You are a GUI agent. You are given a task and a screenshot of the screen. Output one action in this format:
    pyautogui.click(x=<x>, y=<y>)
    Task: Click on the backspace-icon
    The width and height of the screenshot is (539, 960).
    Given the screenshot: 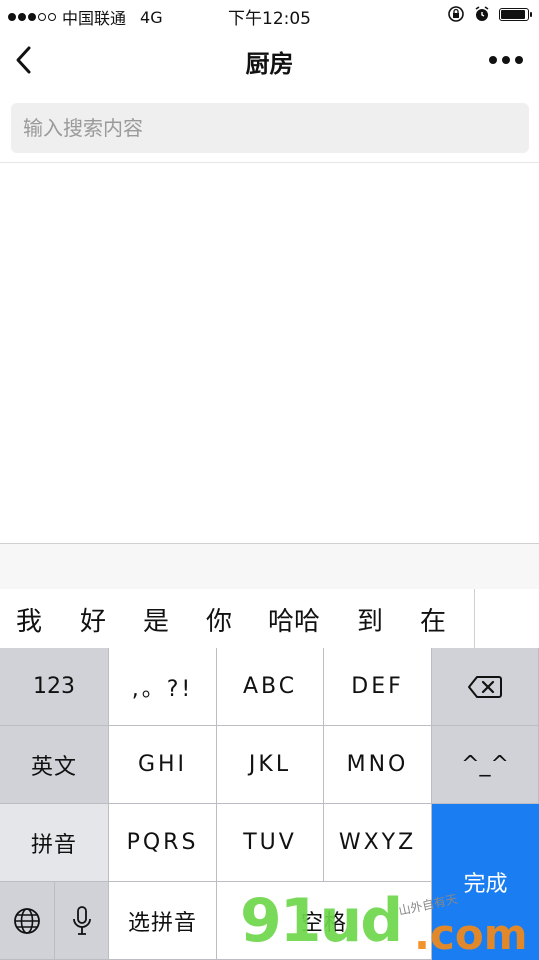 What is the action you would take?
    pyautogui.click(x=485, y=686)
    